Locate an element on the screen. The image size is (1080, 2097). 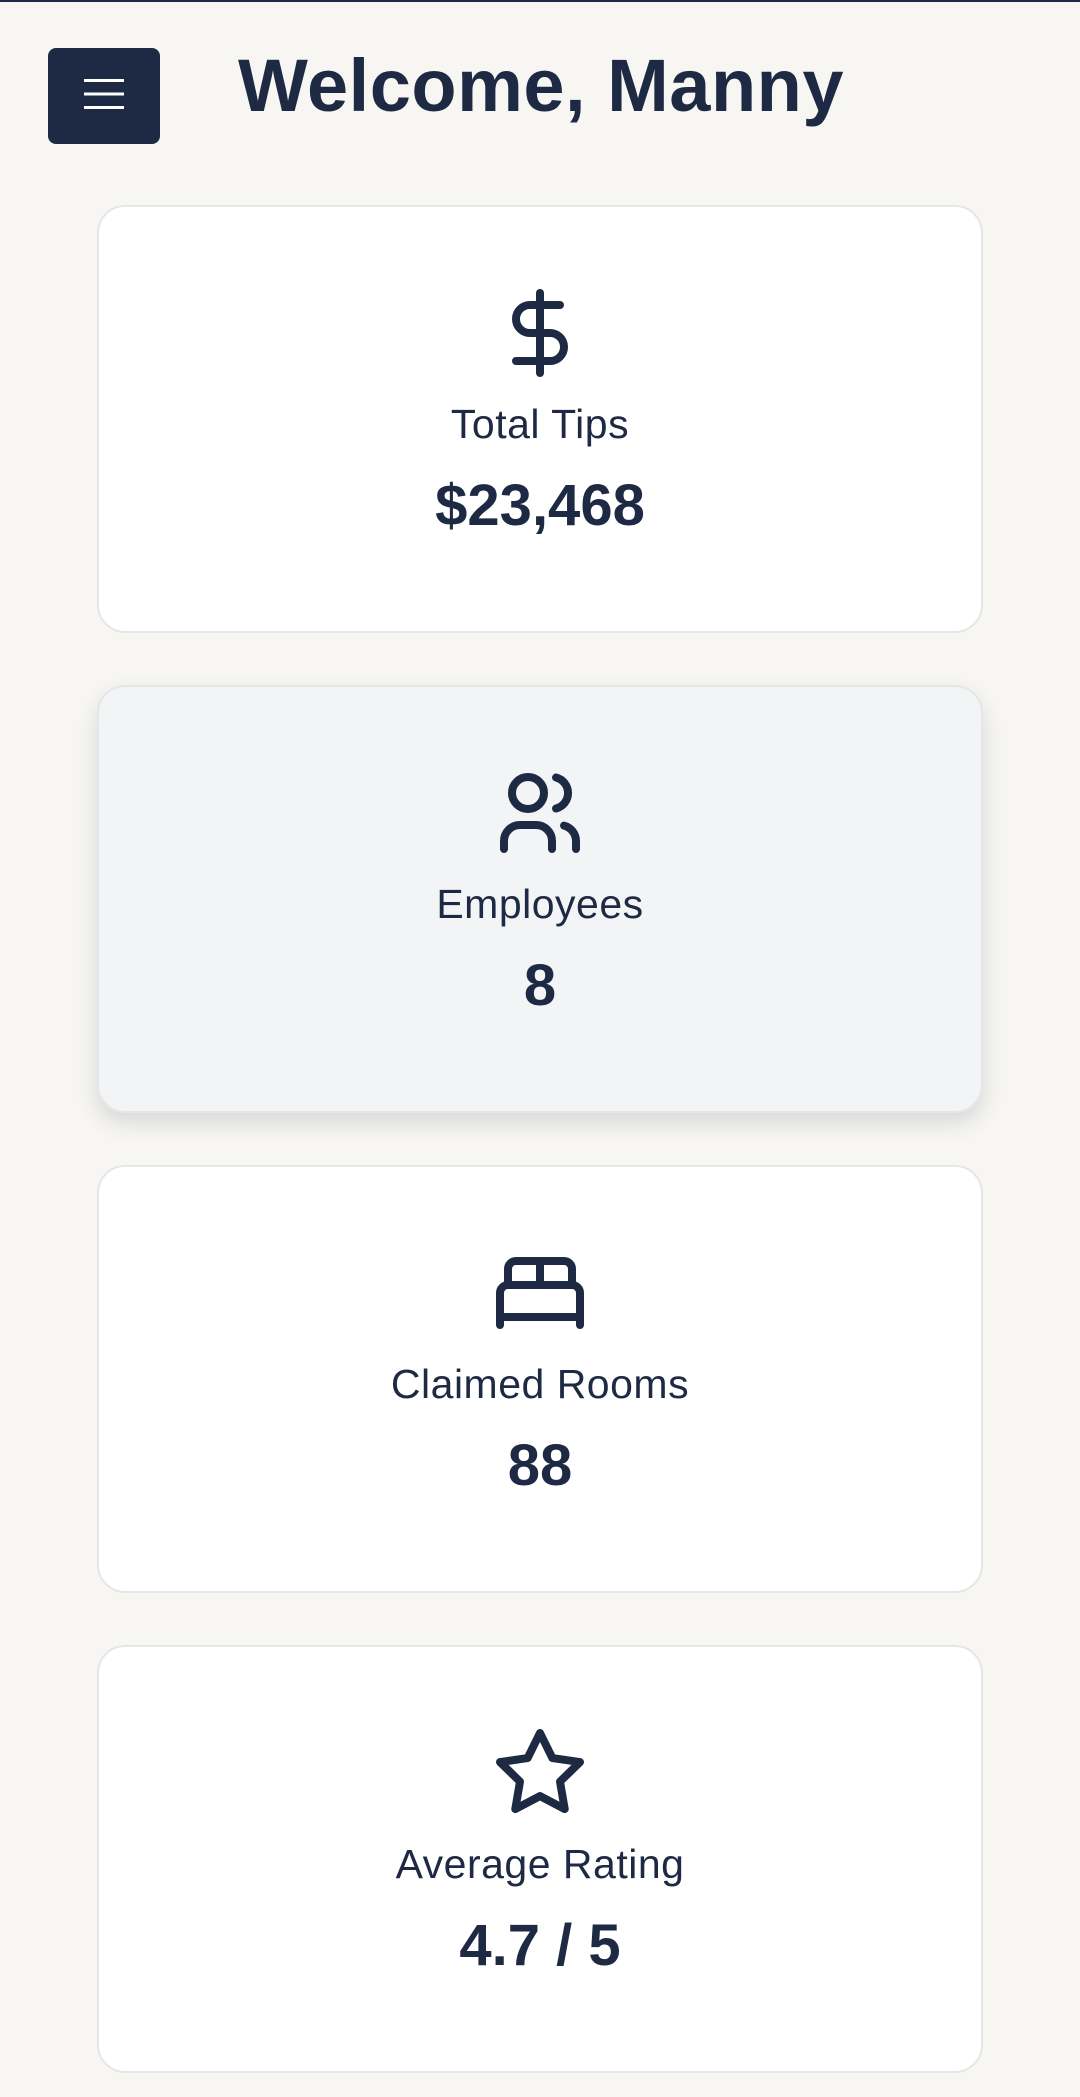
stat-label: Total Tips is located at coordinates (540, 424).